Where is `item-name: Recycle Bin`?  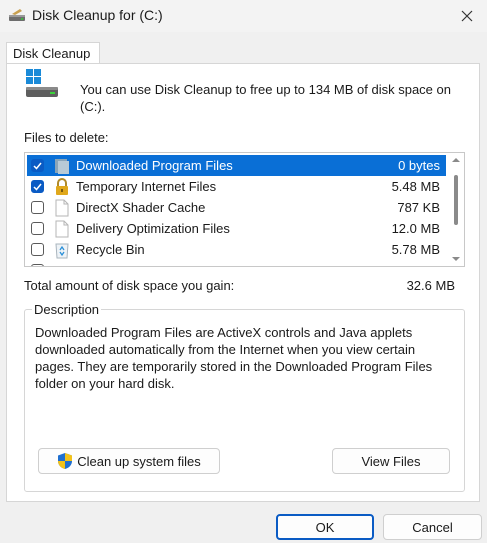 item-name: Recycle Bin is located at coordinates (110, 249).